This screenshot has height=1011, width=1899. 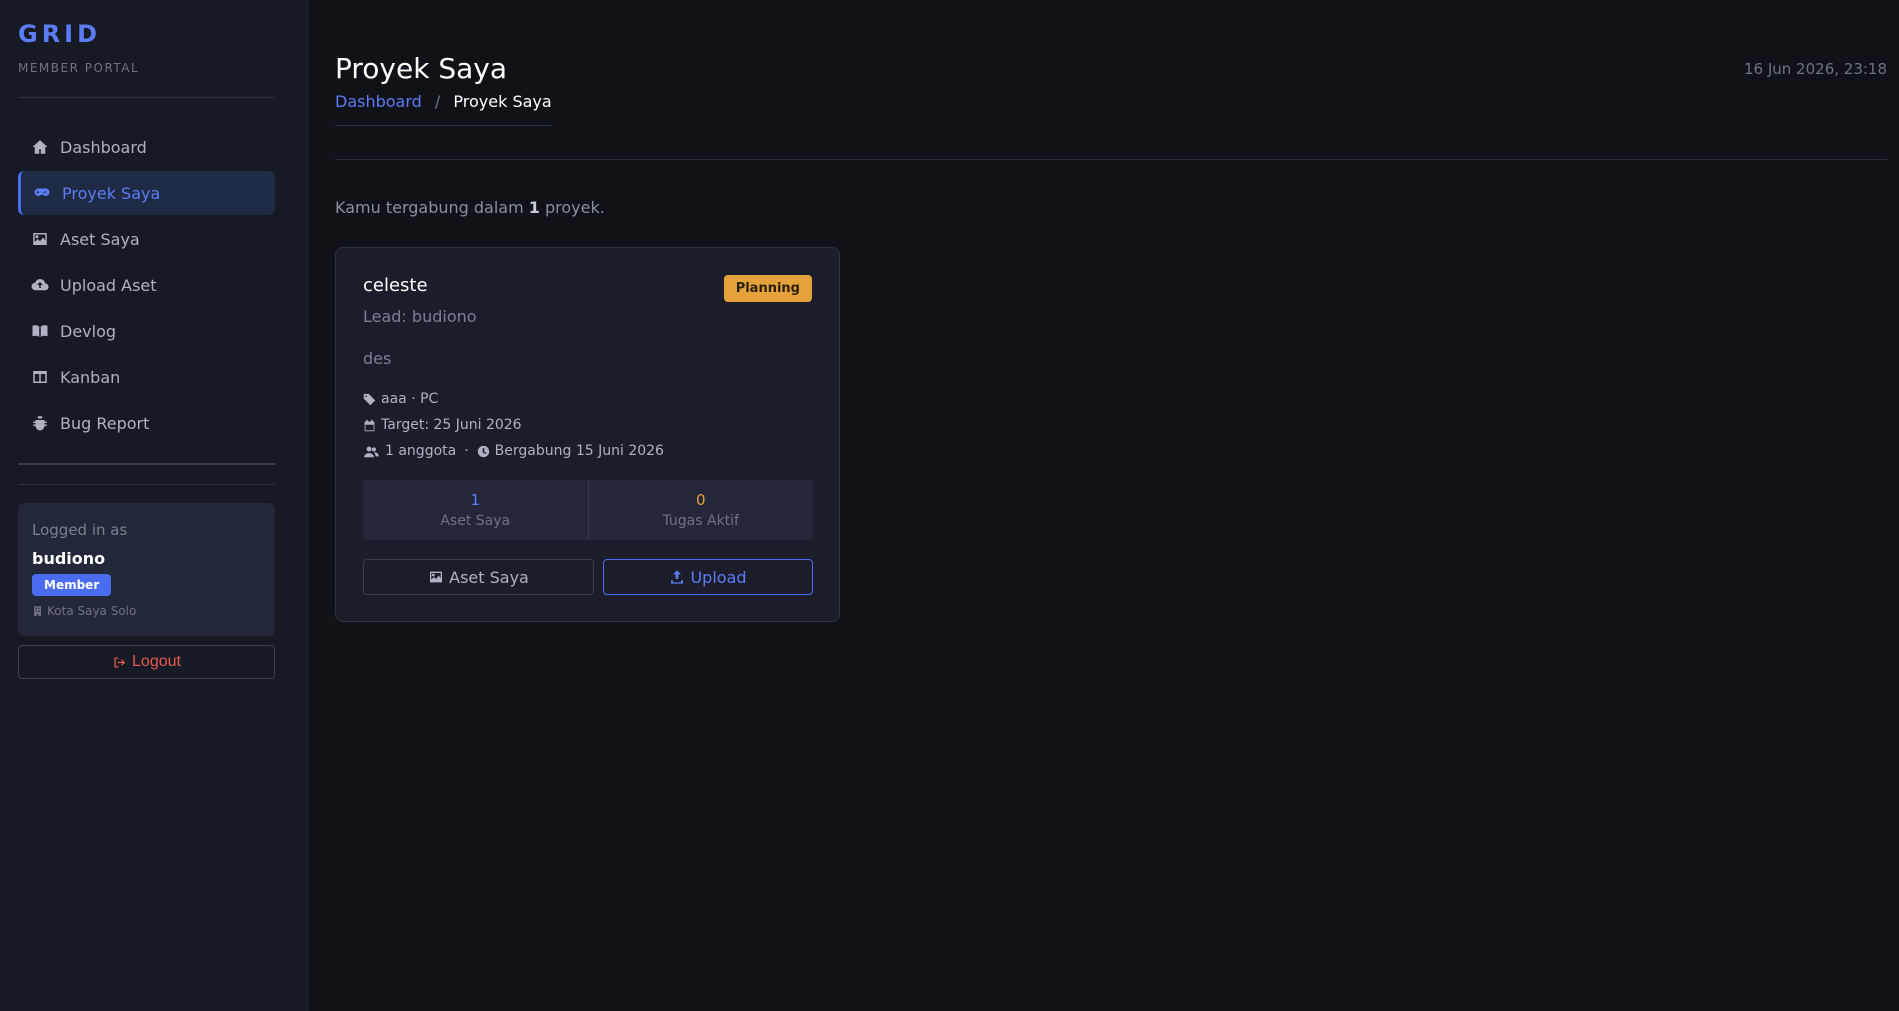 What do you see at coordinates (72, 585) in the screenshot?
I see `role-badge: Member` at bounding box center [72, 585].